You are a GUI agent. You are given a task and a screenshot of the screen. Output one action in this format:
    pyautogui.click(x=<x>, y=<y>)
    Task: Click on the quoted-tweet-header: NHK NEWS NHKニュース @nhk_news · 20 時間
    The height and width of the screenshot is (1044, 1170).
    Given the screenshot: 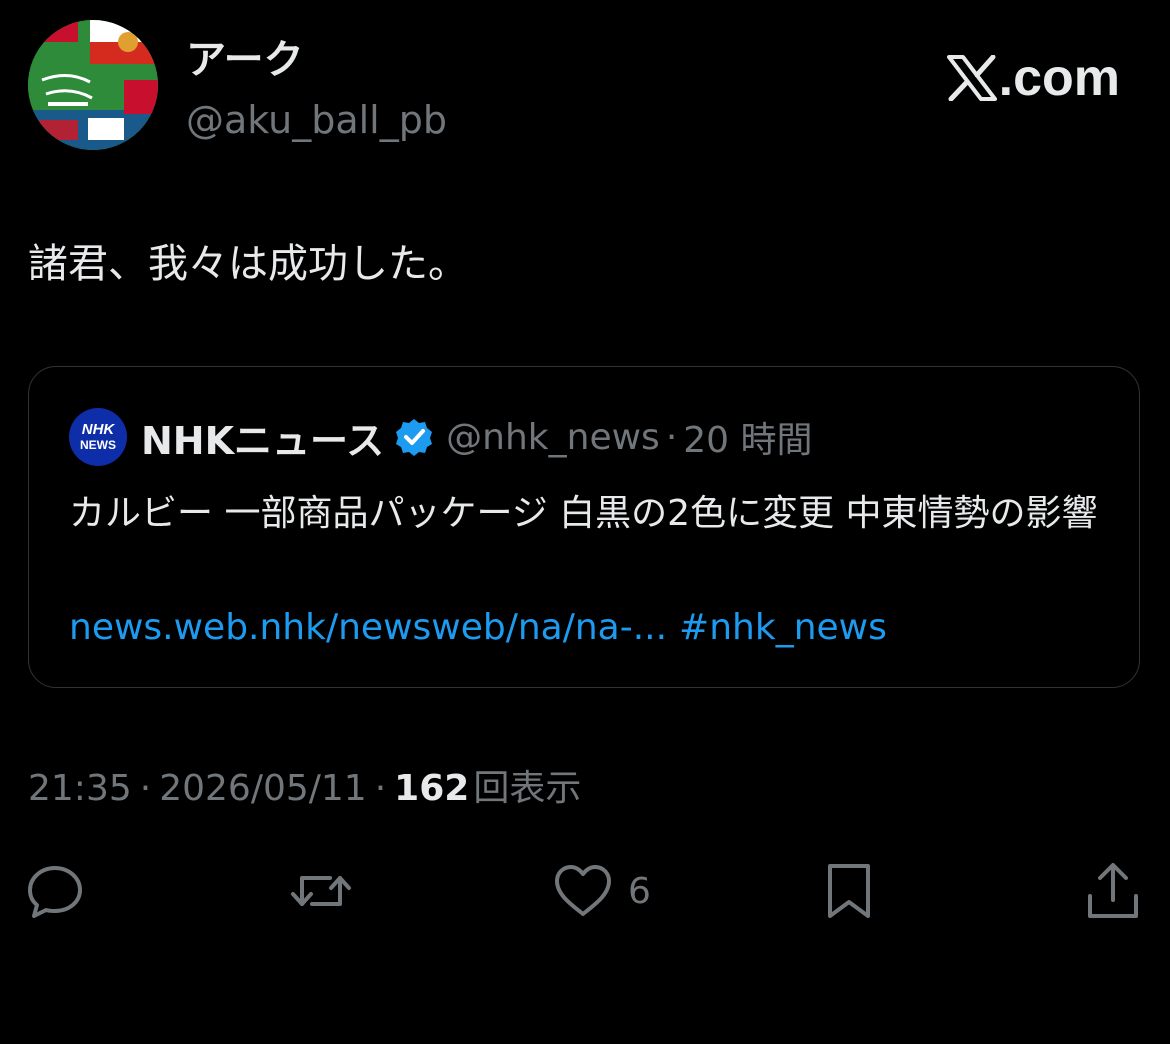 What is the action you would take?
    pyautogui.click(x=441, y=437)
    